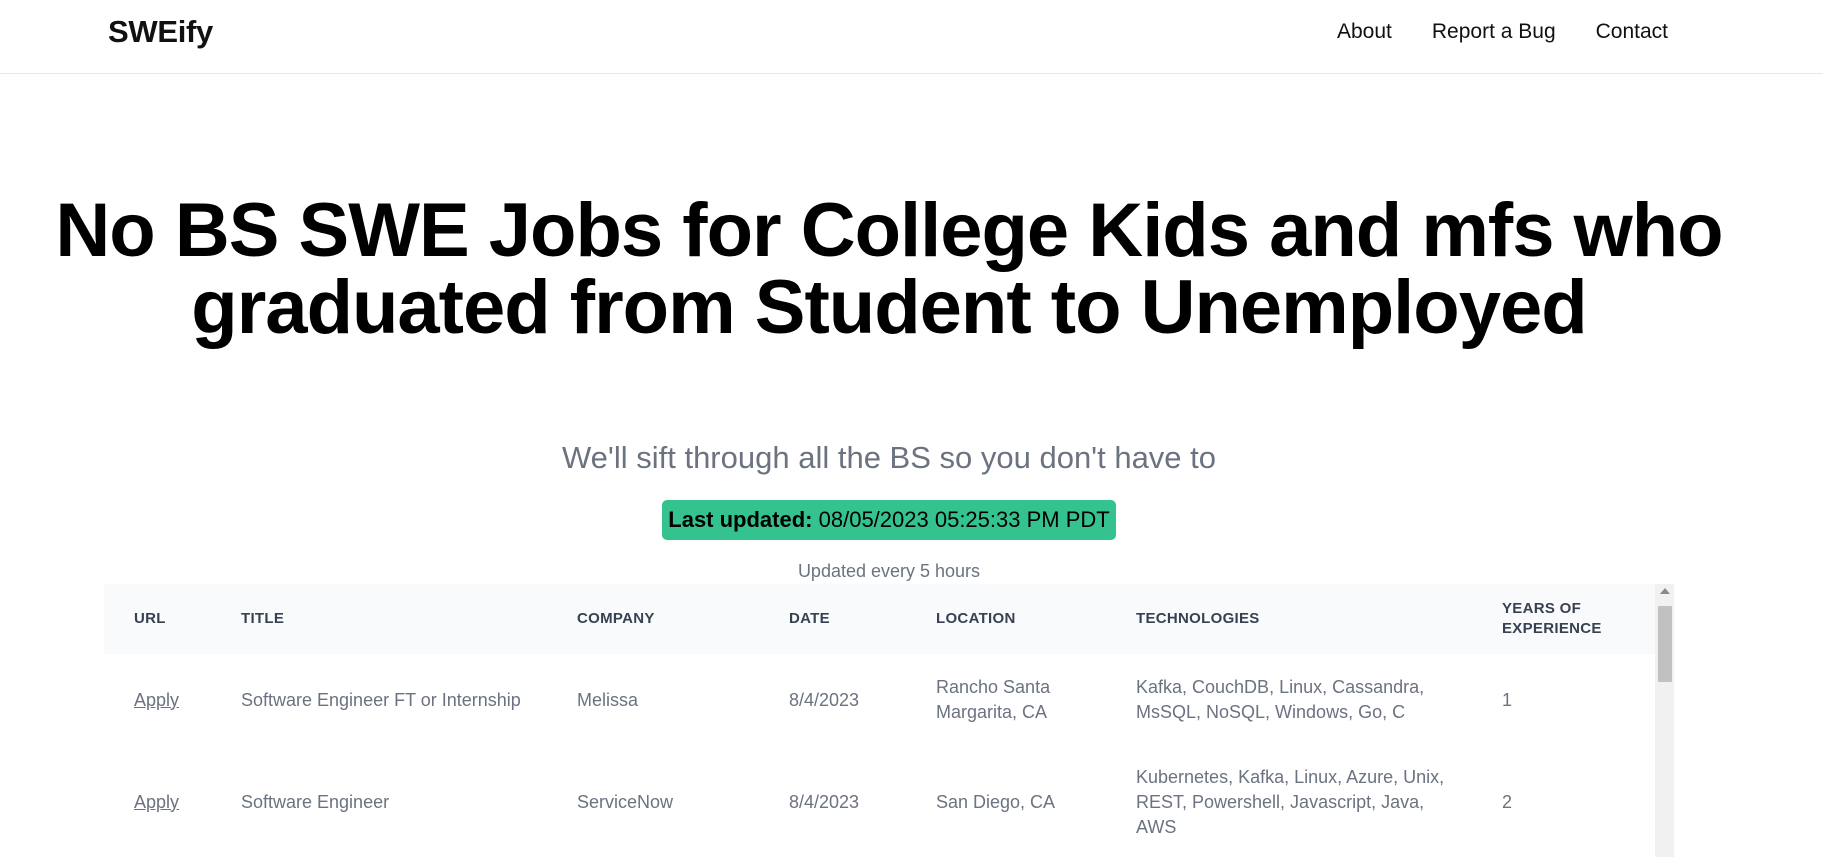  What do you see at coordinates (889, 571) in the screenshot?
I see `update-frequency-note: Updated every 5 hours` at bounding box center [889, 571].